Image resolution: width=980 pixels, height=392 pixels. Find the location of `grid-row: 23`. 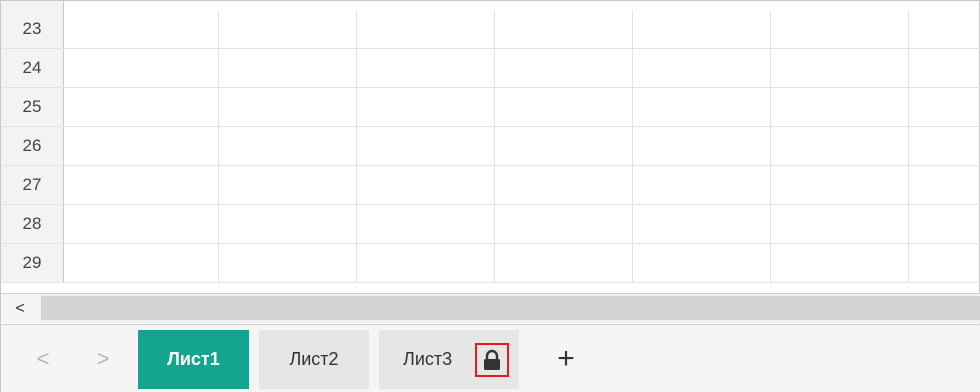

grid-row: 23 is located at coordinates (490, 29).